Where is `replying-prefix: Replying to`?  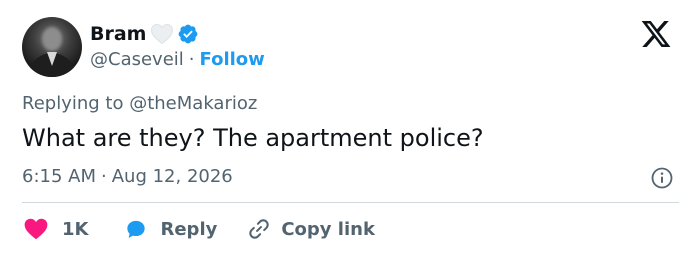
replying-prefix: Replying to is located at coordinates (73, 103).